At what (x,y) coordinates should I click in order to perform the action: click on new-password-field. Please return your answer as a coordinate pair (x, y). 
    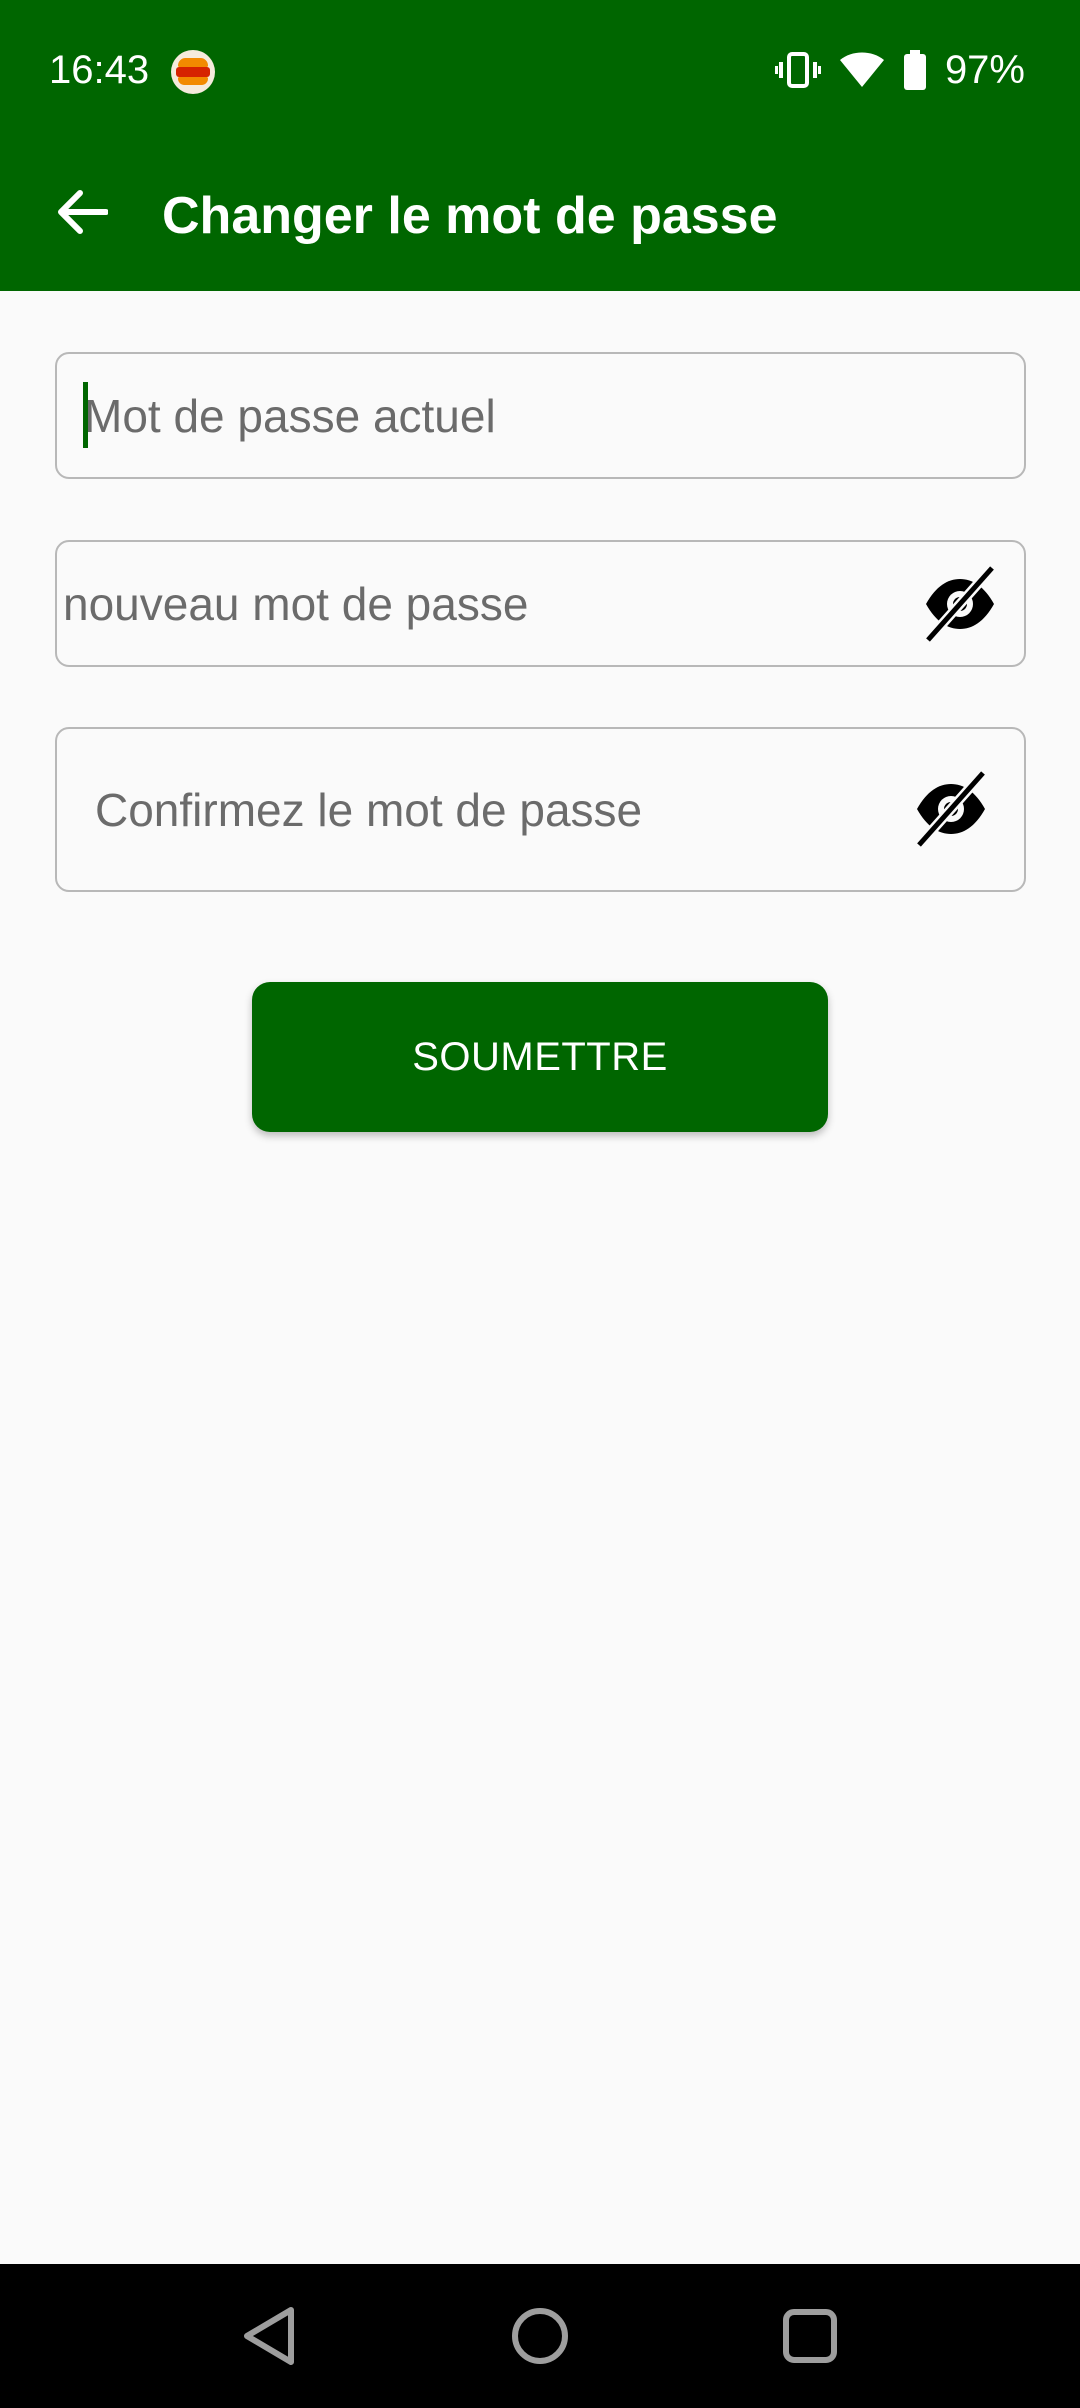
    Looking at the image, I should click on (540, 603).